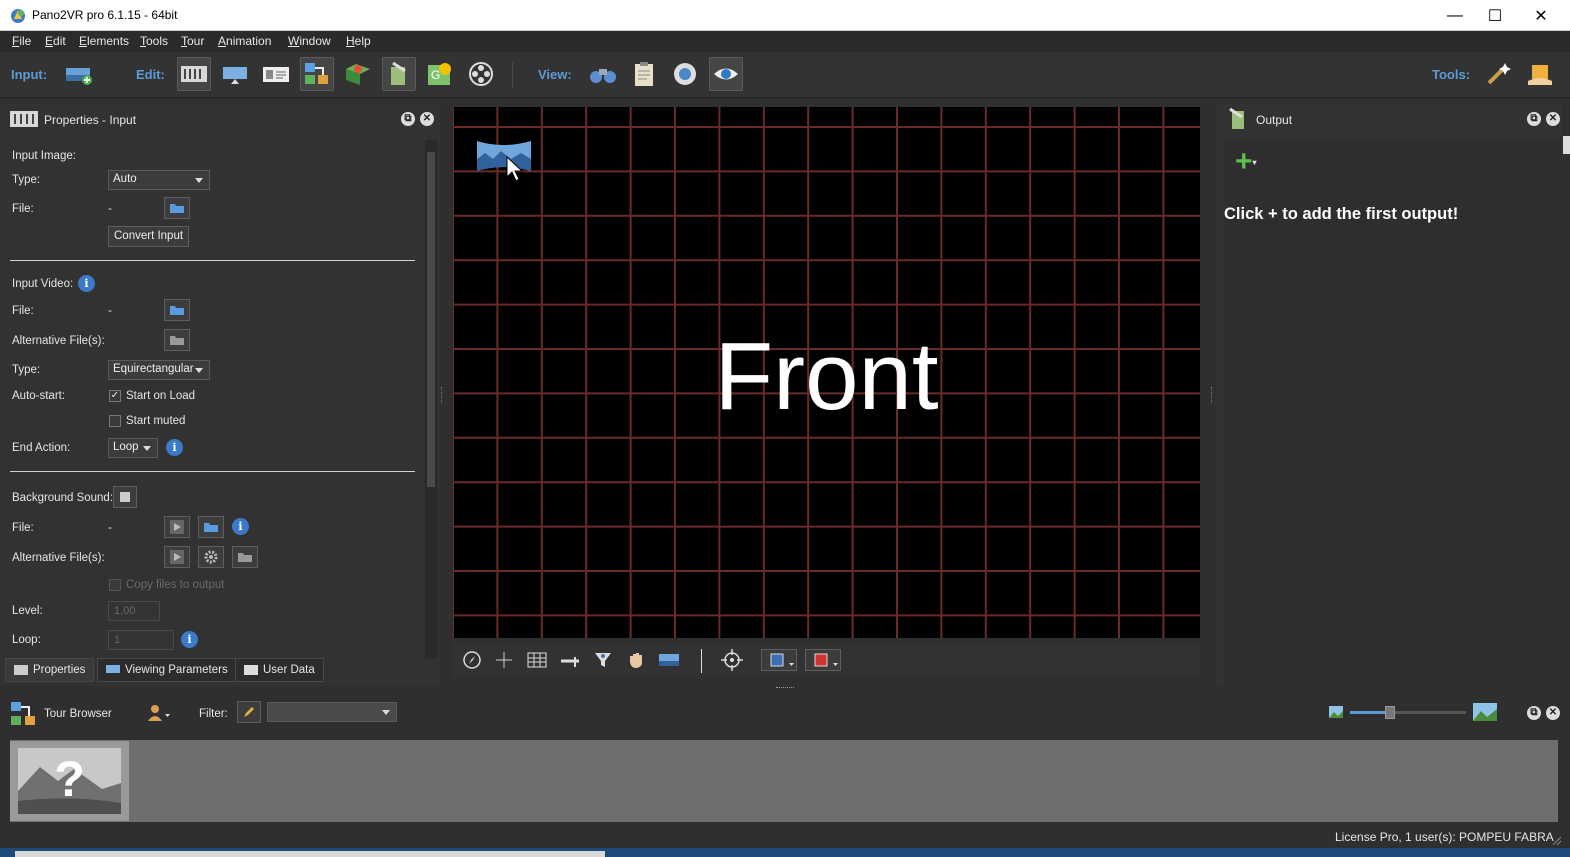 This screenshot has width=1570, height=857. I want to click on compass-button, so click(472, 660).